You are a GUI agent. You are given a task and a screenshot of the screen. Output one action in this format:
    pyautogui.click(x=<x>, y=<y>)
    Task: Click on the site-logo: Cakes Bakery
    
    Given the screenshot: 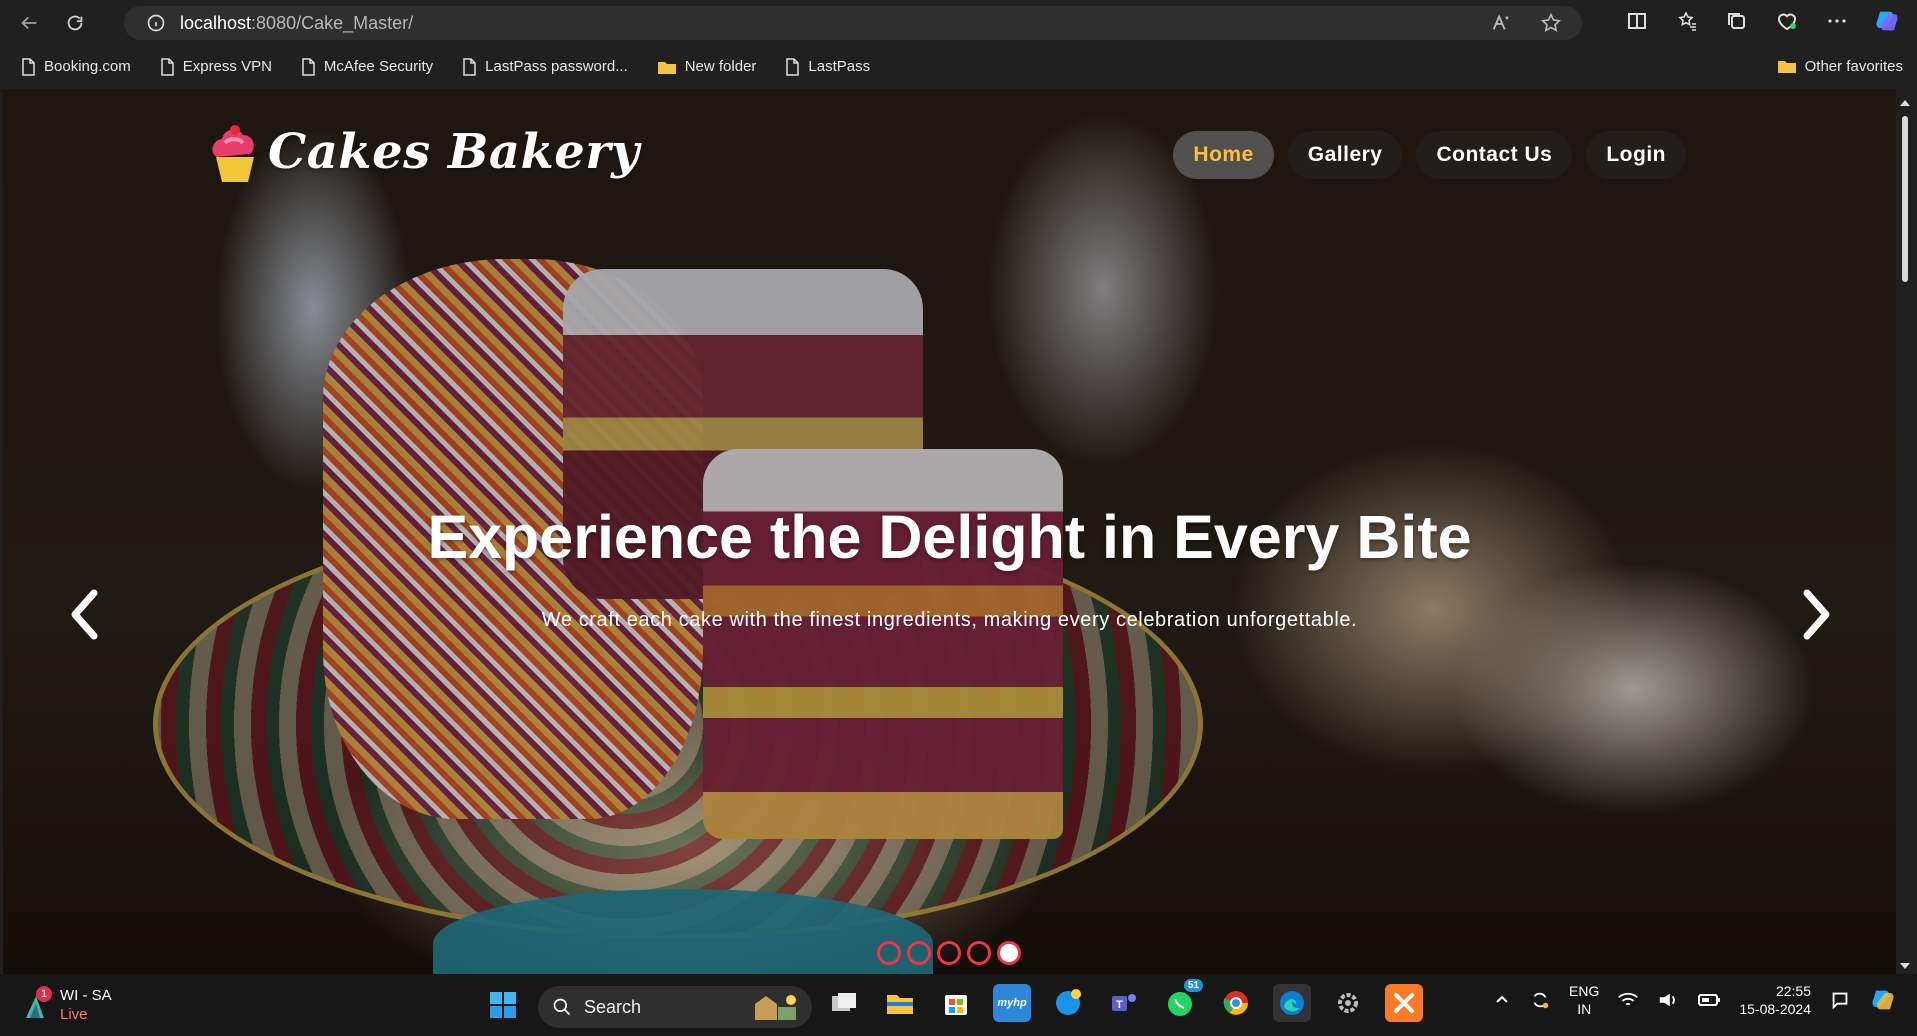 What is the action you would take?
    pyautogui.click(x=421, y=152)
    